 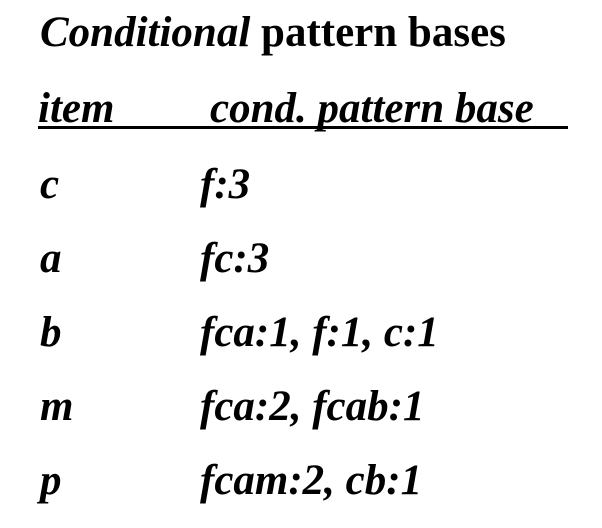 I want to click on row-item: p, so click(x=51, y=480).